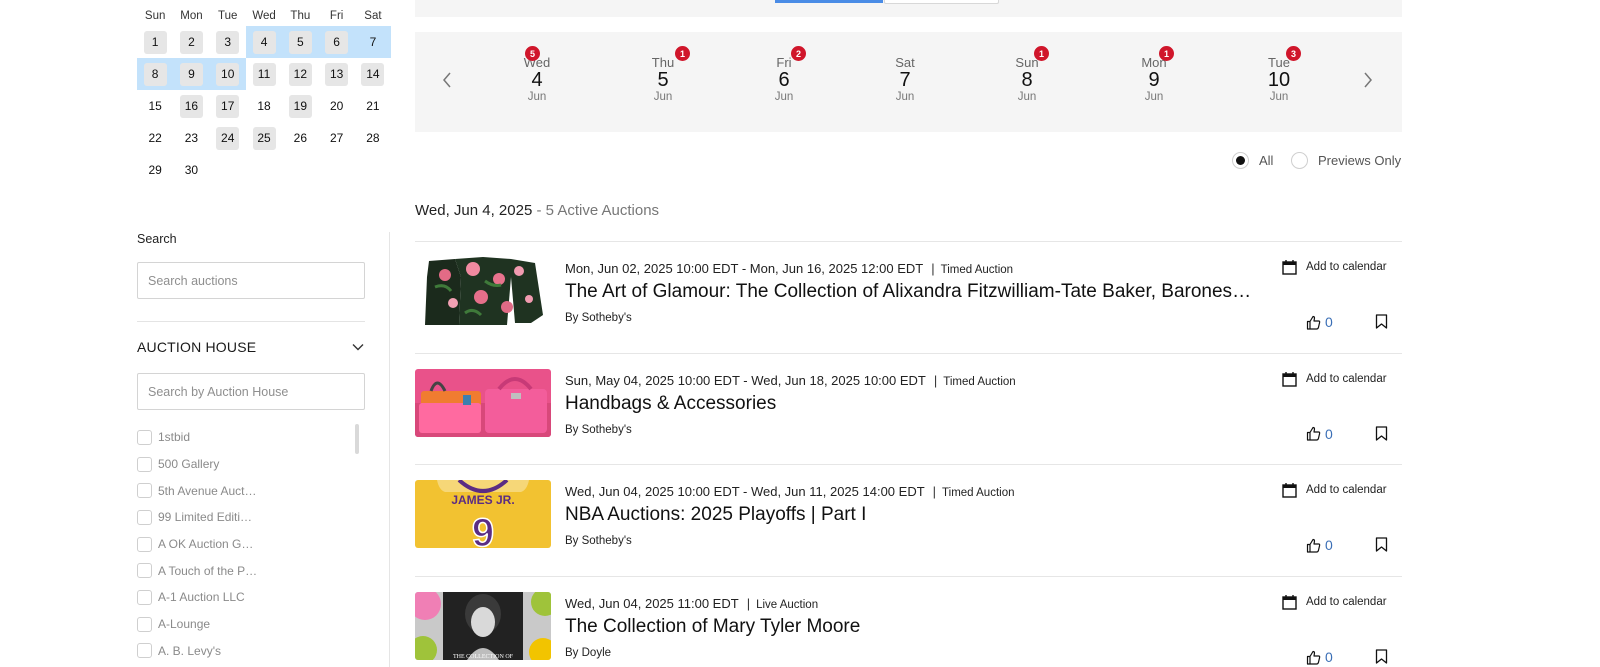  What do you see at coordinates (155, 138) in the screenshot?
I see `calendar-day: 22` at bounding box center [155, 138].